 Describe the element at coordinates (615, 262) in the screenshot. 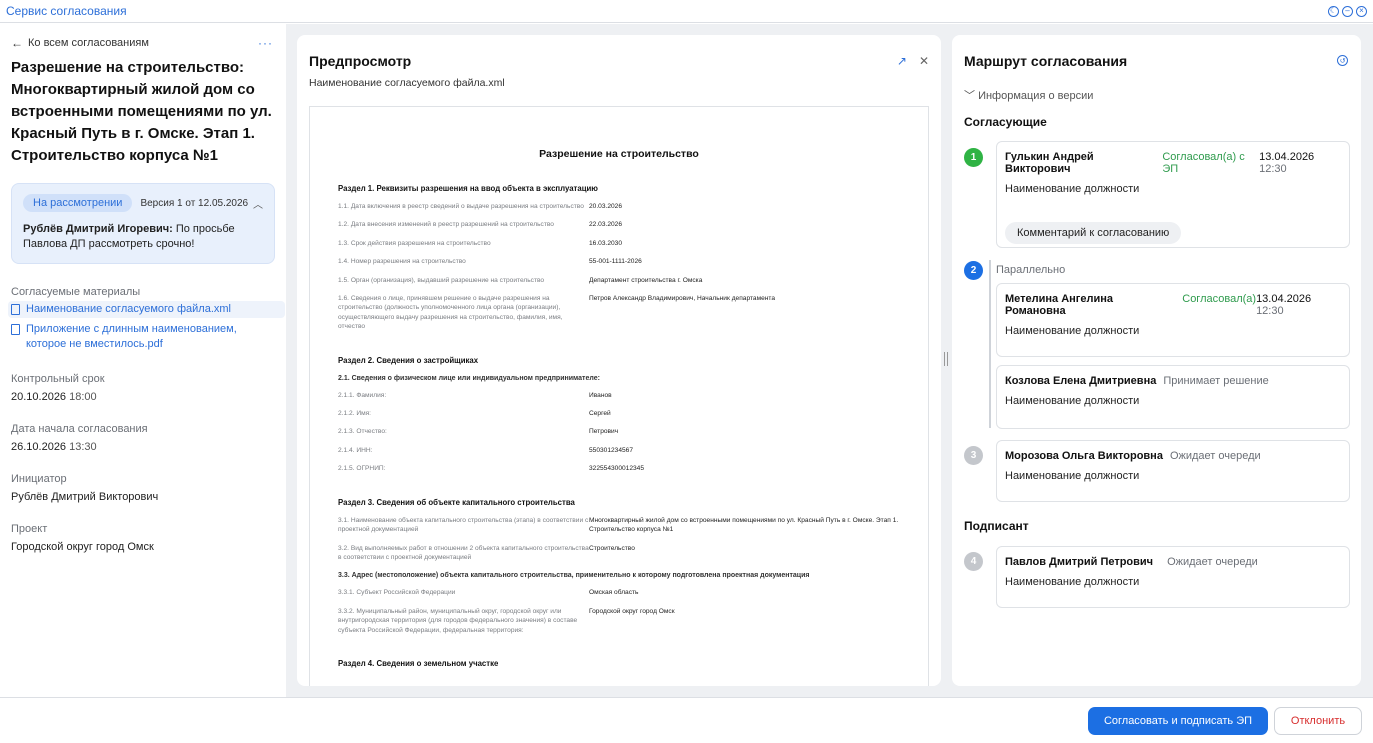

I see `doc-row-value: 55-001-1111-2026` at that location.